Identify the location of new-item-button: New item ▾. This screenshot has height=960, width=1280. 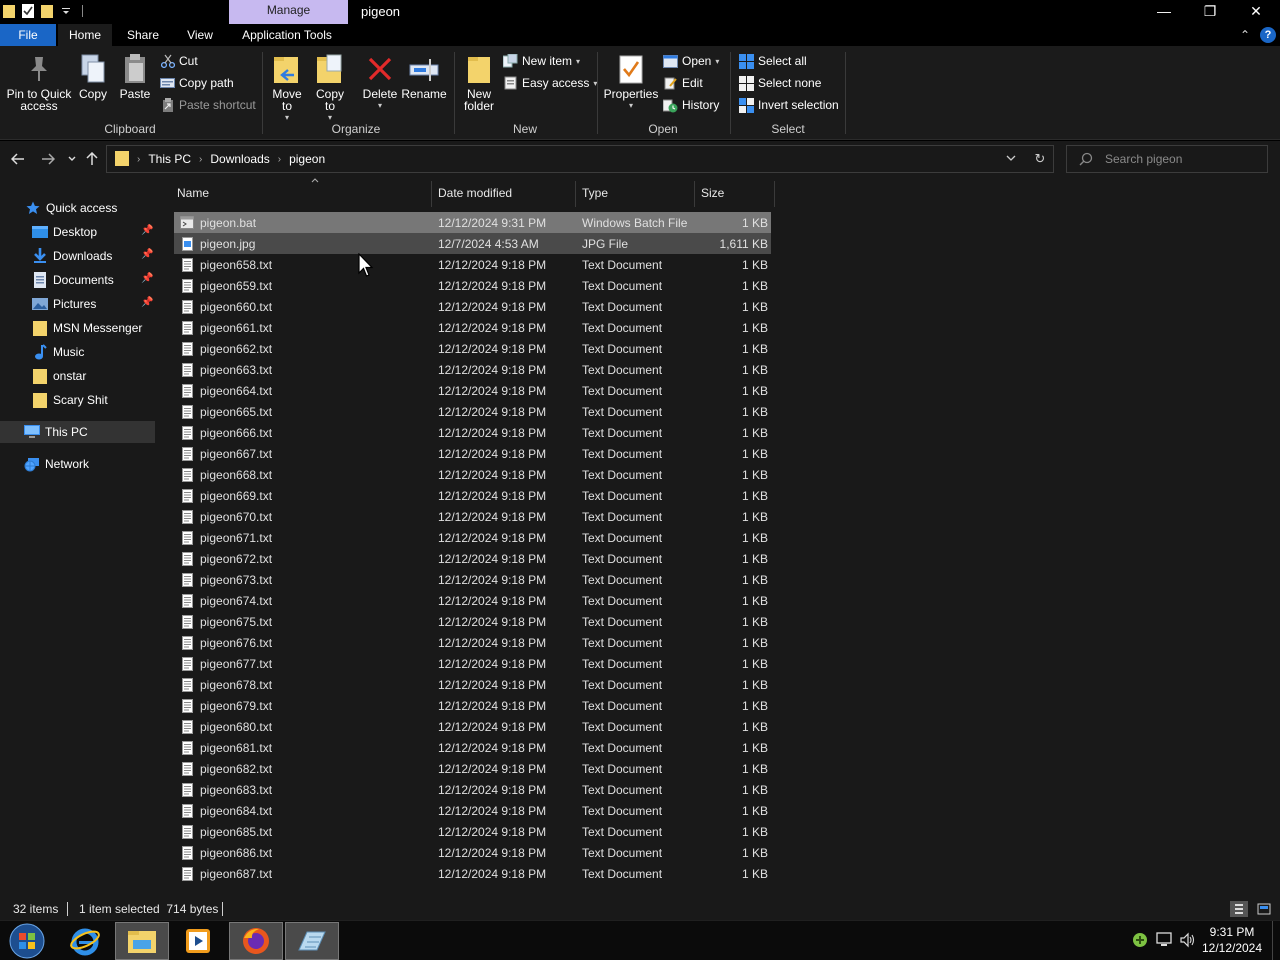
(541, 61).